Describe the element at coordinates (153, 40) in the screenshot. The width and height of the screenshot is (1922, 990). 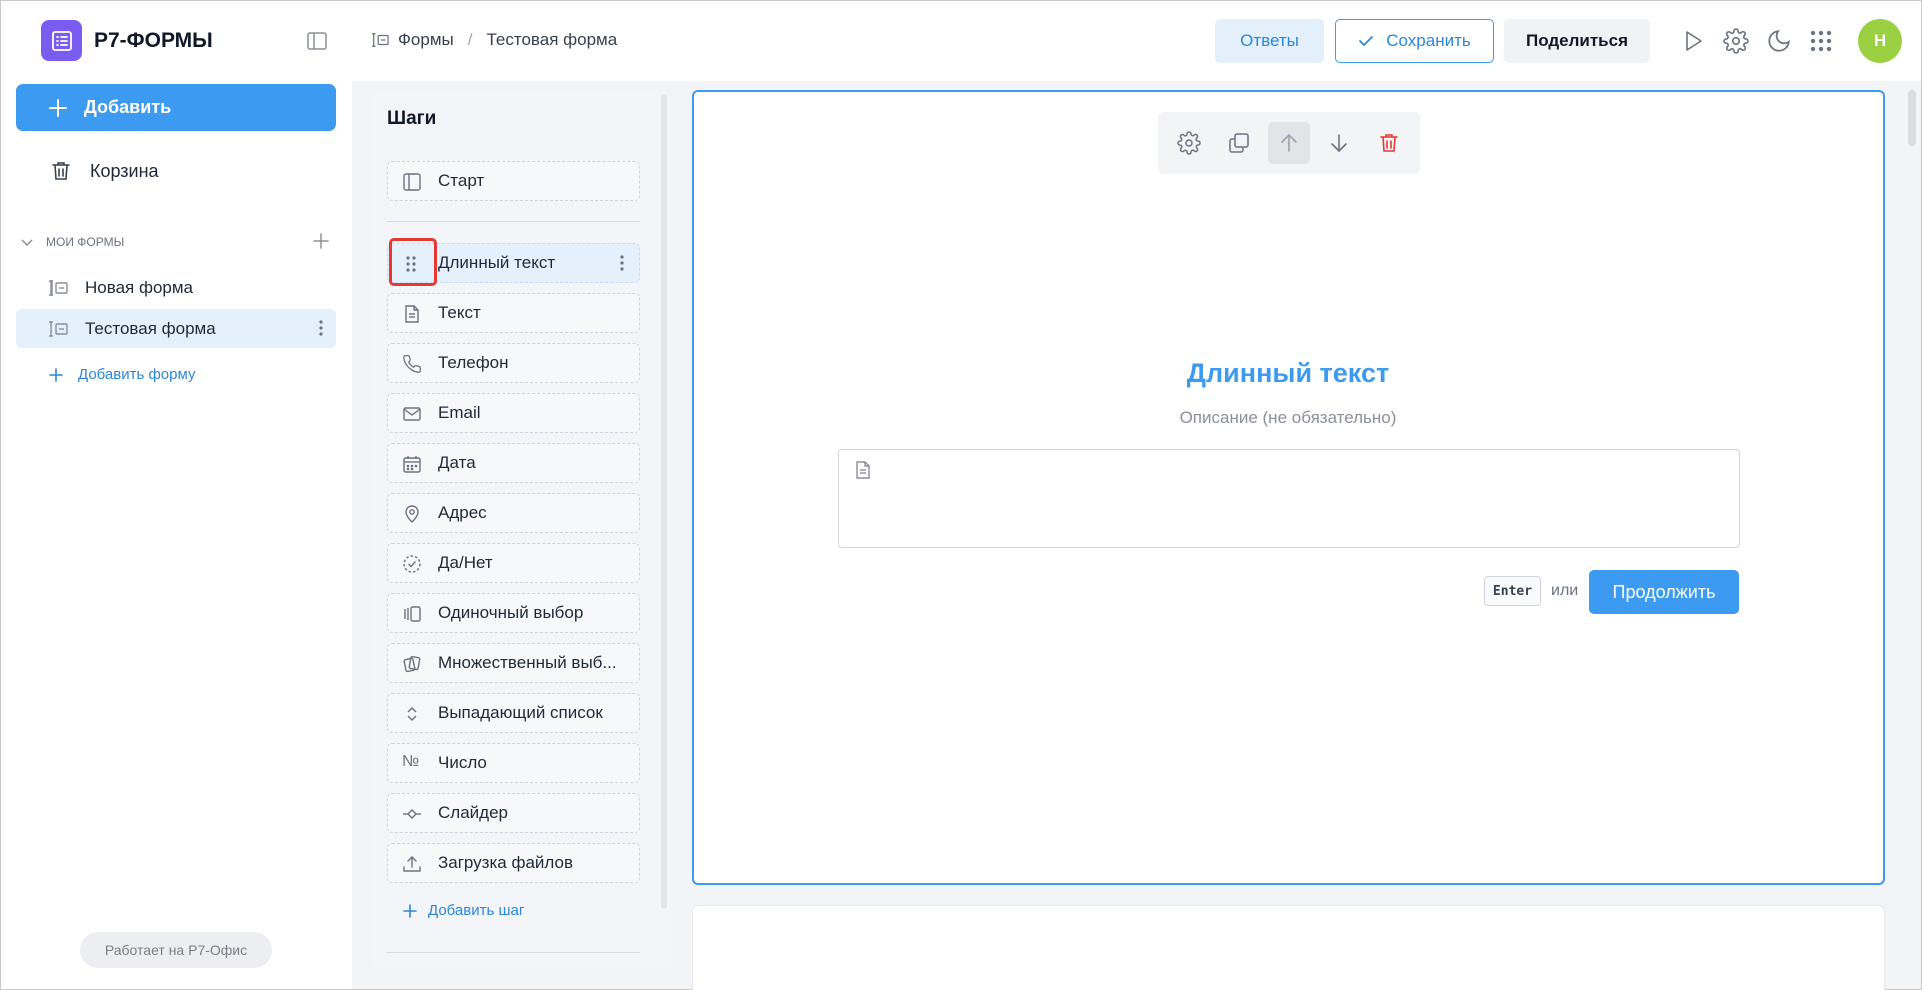
I see `brand-name: Р7-ФОРМЫ` at that location.